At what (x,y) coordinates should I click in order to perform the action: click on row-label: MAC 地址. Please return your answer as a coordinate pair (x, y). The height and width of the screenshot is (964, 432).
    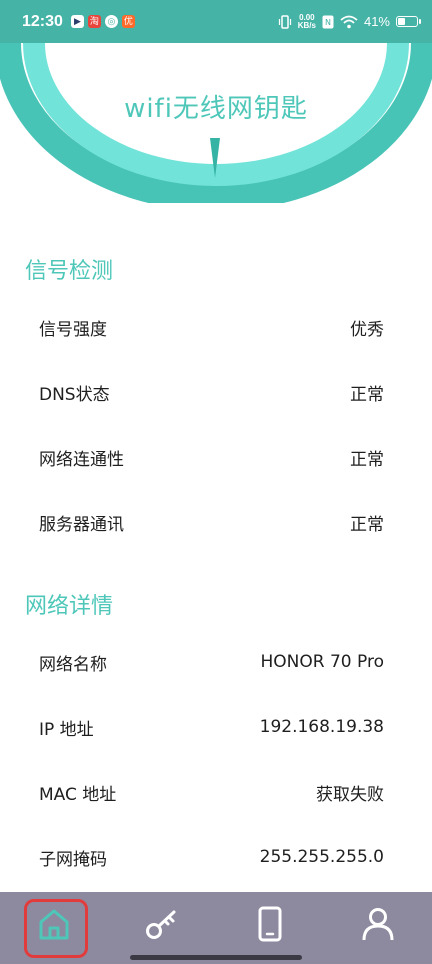
    Looking at the image, I should click on (78, 794).